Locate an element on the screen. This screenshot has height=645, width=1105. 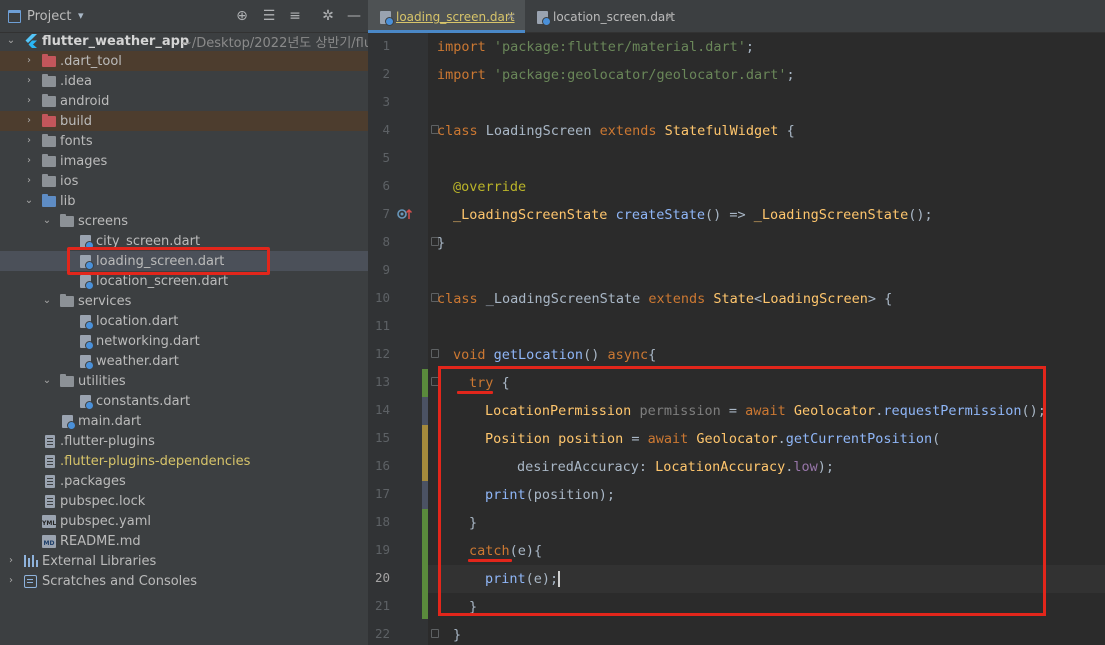
tree-item-label: pubspec.lock is located at coordinates (103, 501).